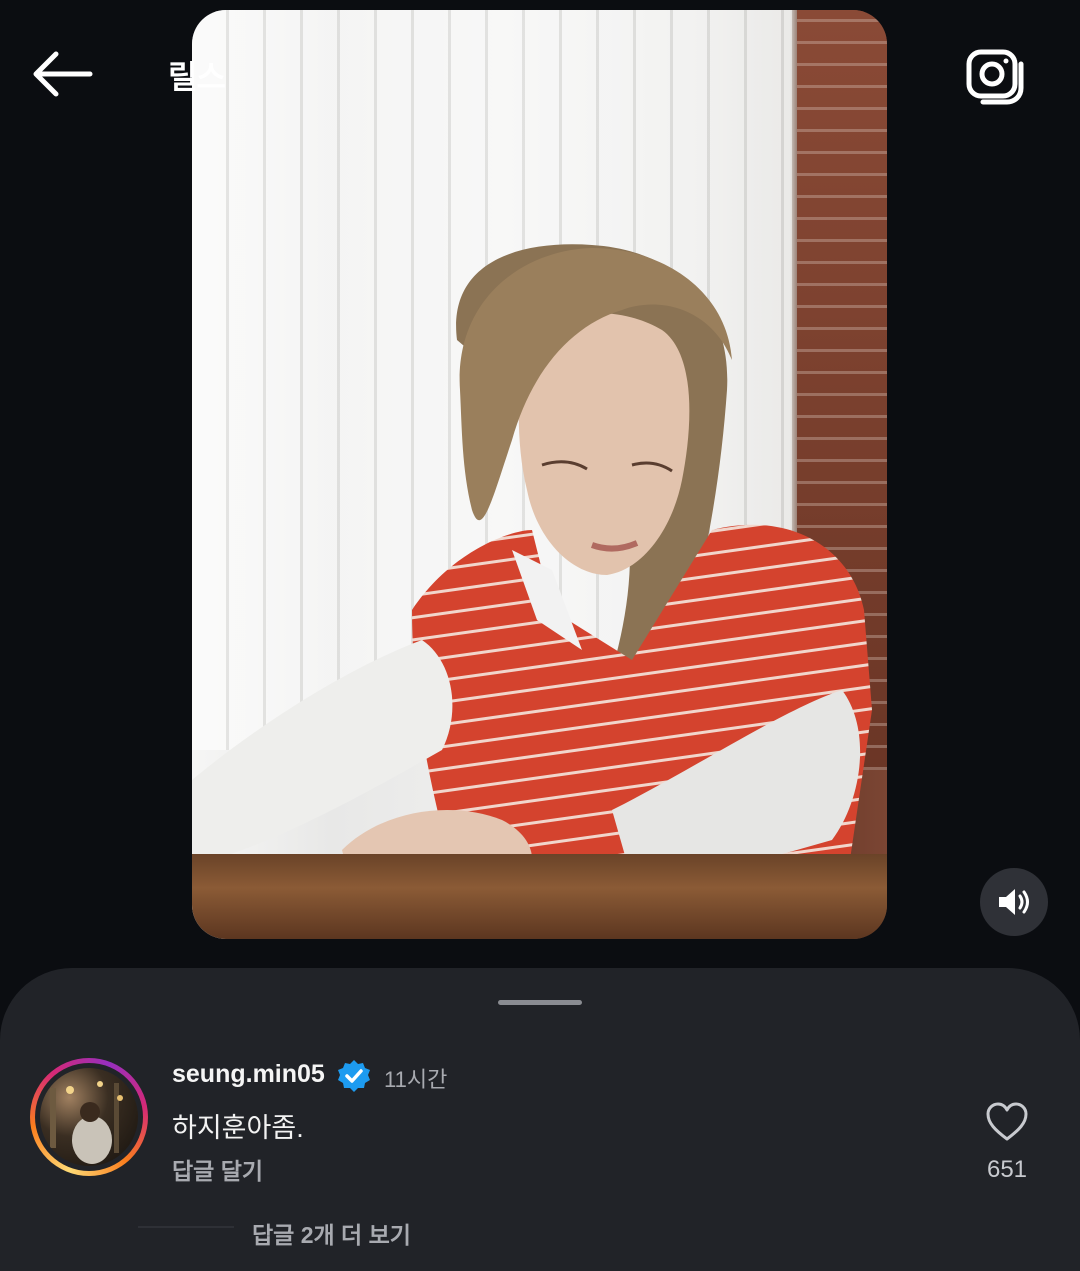  Describe the element at coordinates (416, 1079) in the screenshot. I see `comment-timestamp: 11시간` at that location.